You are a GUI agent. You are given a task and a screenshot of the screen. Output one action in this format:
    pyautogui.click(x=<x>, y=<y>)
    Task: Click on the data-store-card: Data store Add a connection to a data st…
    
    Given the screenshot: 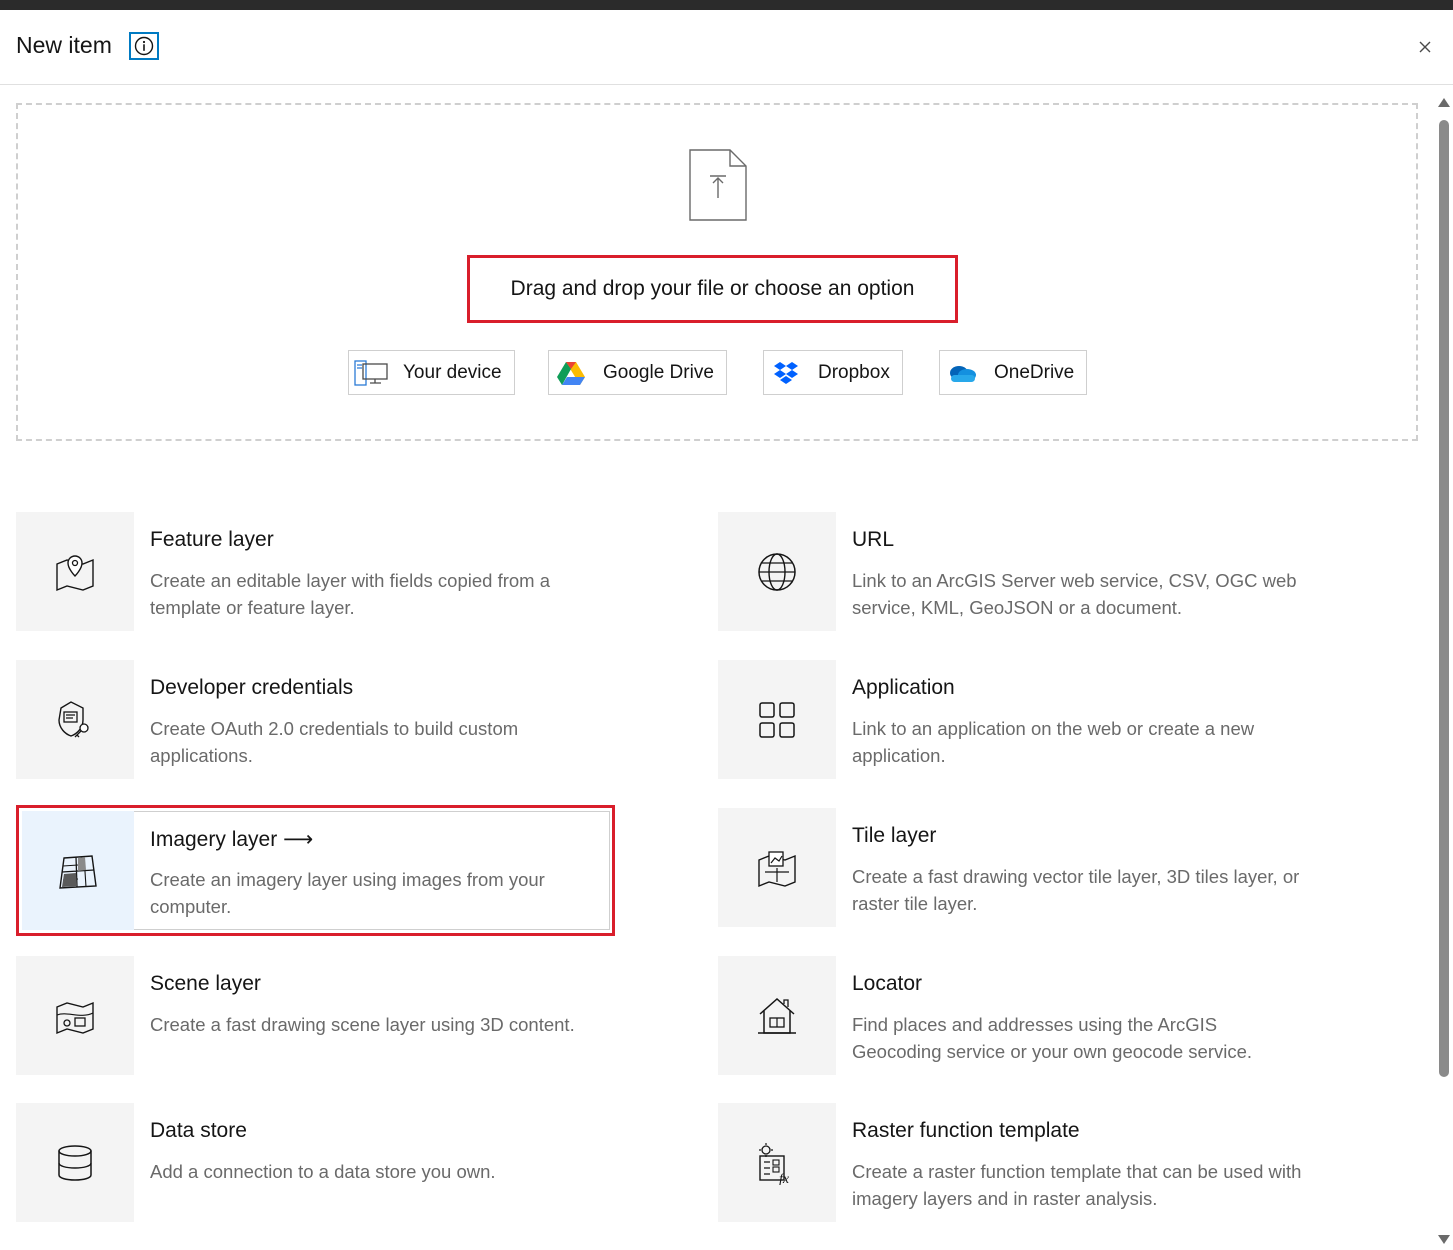 What is the action you would take?
    pyautogui.click(x=313, y=1162)
    